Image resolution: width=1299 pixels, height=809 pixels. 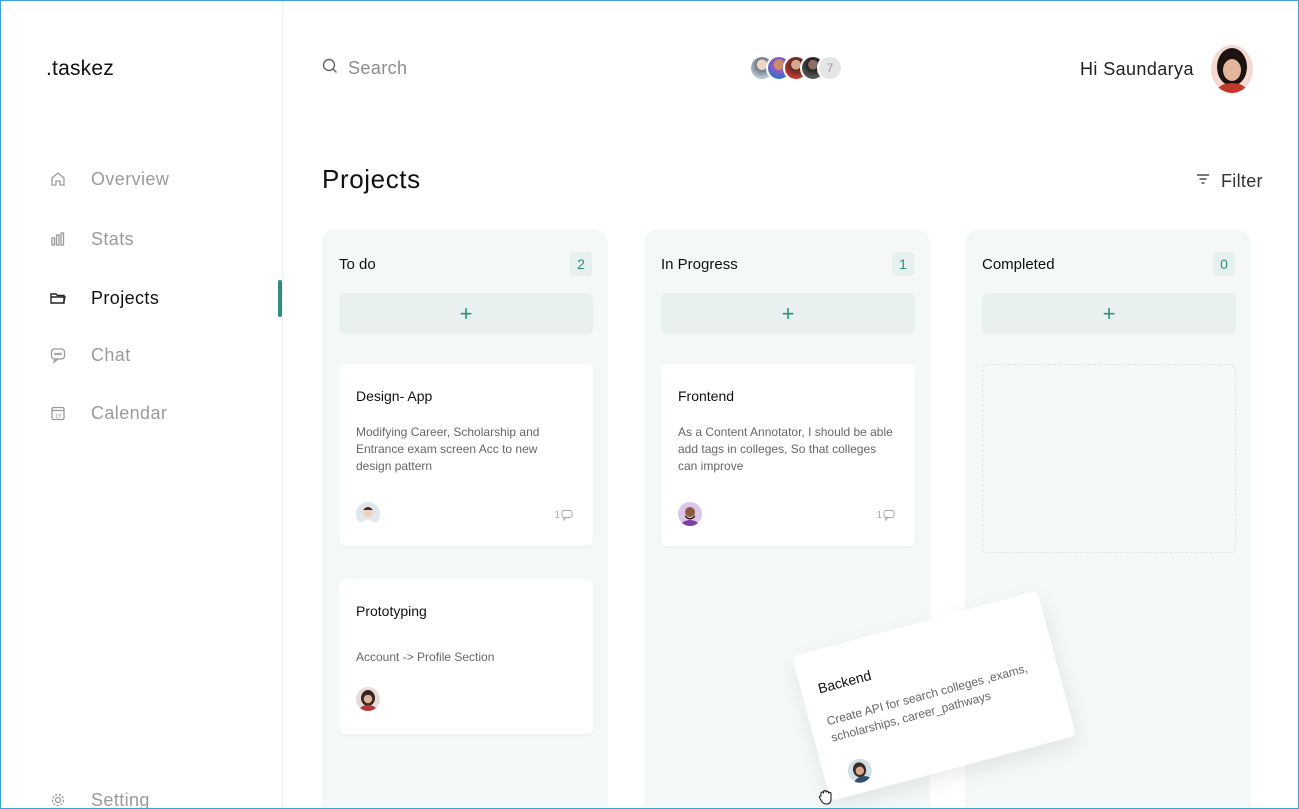 What do you see at coordinates (844, 681) in the screenshot?
I see `card-title: Backend` at bounding box center [844, 681].